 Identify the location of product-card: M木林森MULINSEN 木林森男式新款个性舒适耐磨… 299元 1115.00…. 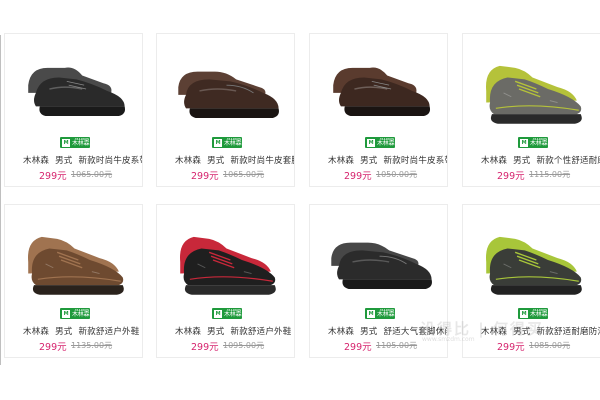
(531, 110).